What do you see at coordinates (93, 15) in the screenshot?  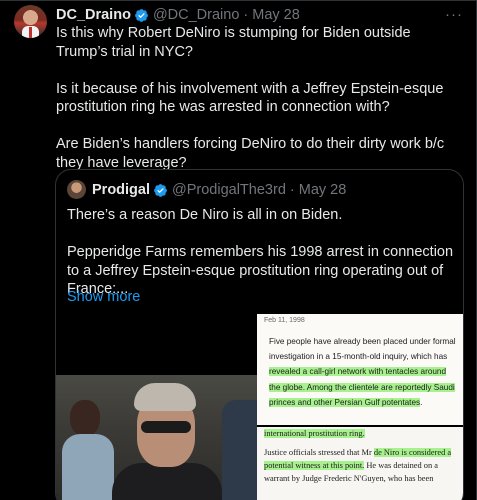 I see `author-name: DC_Draino` at bounding box center [93, 15].